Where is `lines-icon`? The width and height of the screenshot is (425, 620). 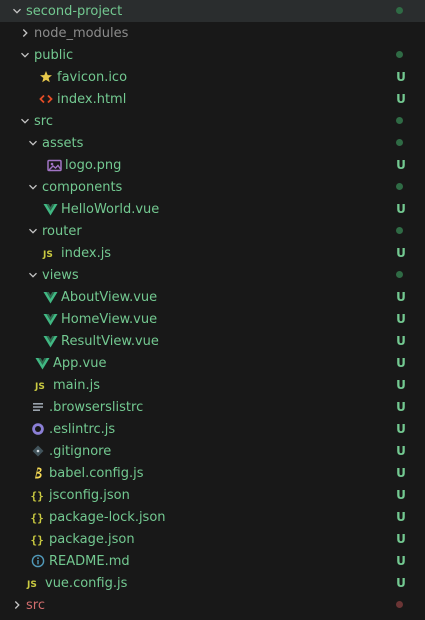
lines-icon is located at coordinates (38, 407).